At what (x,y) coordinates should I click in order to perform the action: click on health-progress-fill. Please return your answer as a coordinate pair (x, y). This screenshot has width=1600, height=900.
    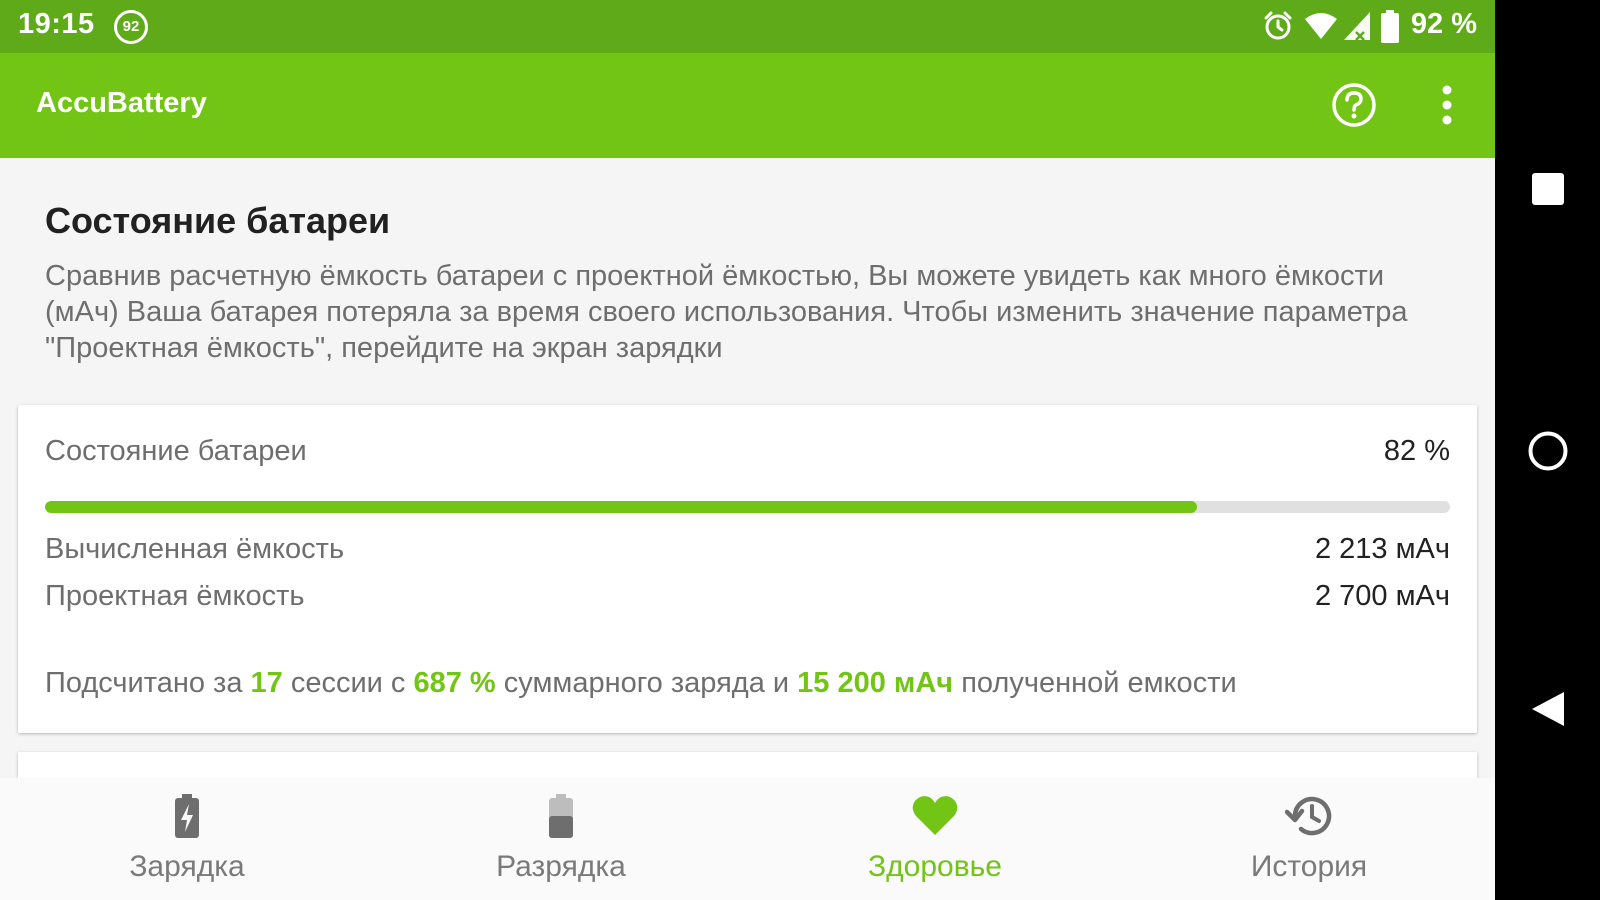
    Looking at the image, I should click on (621, 507).